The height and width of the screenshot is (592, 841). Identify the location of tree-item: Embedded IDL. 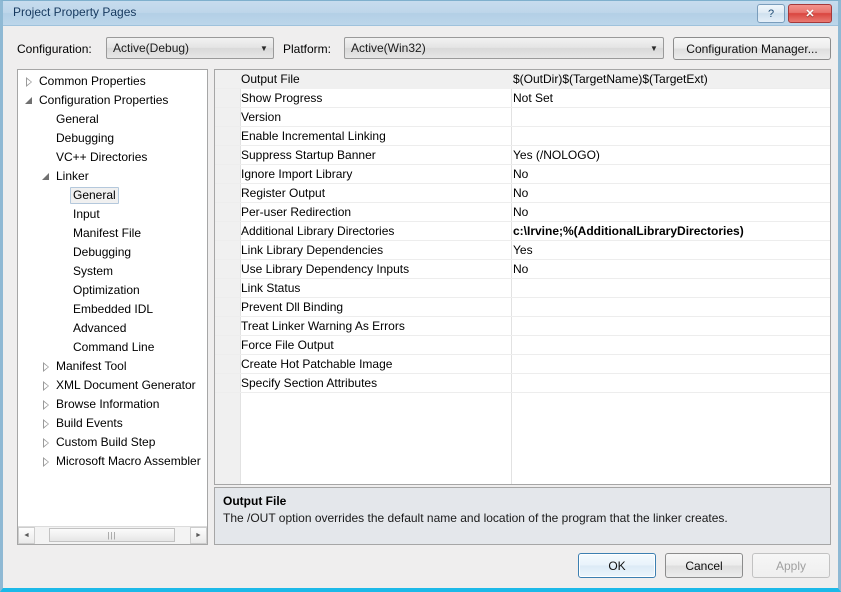
(112, 309).